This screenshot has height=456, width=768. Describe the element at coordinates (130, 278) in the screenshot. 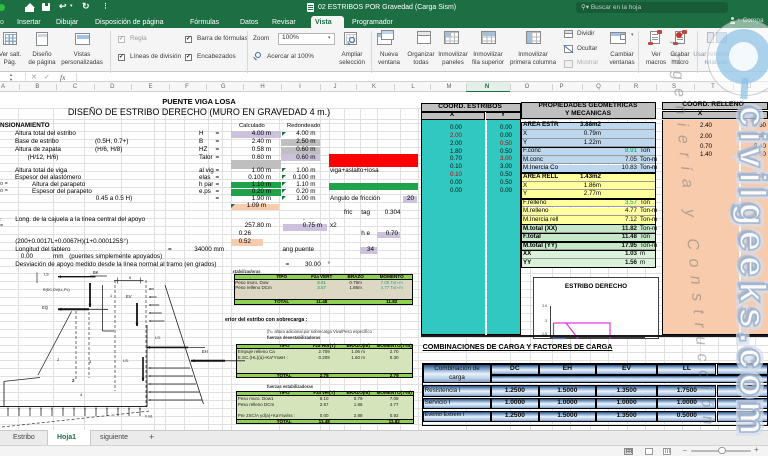

I see `svg-text: 5` at that location.